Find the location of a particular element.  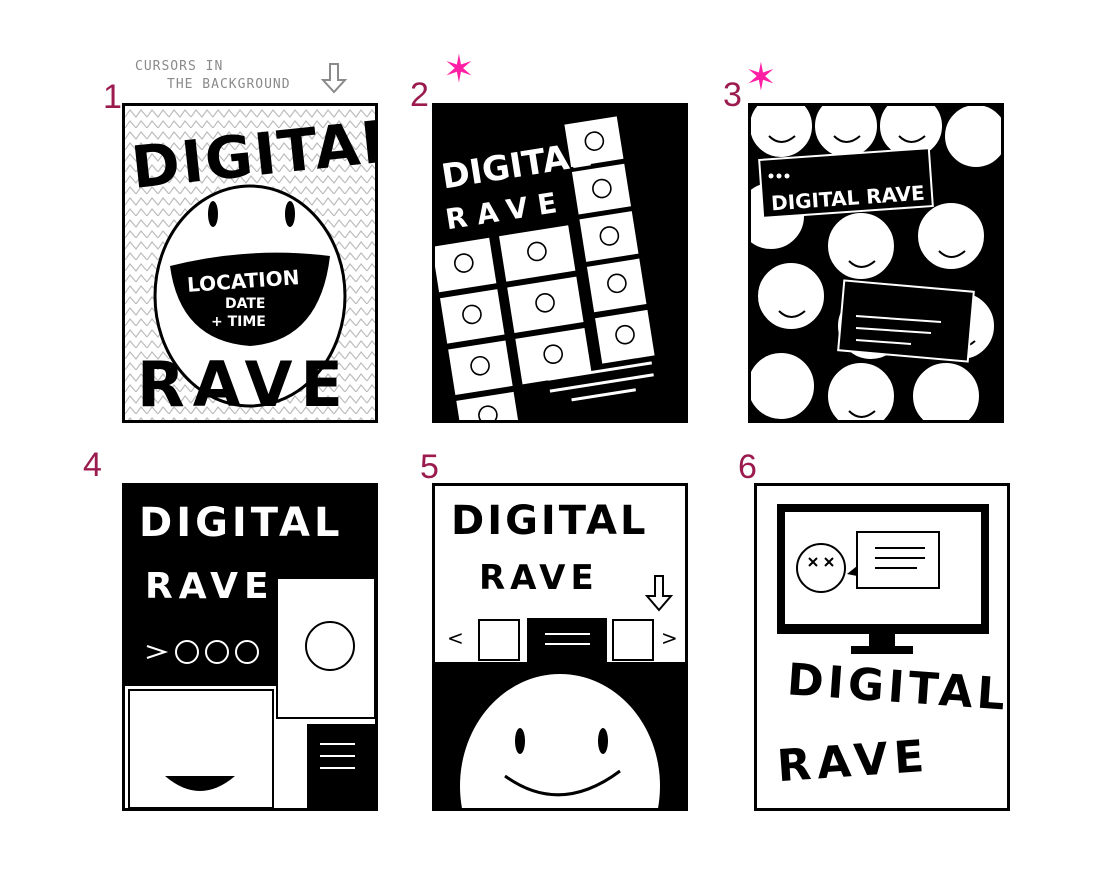

panel-number-1: 1 is located at coordinates (112, 97).